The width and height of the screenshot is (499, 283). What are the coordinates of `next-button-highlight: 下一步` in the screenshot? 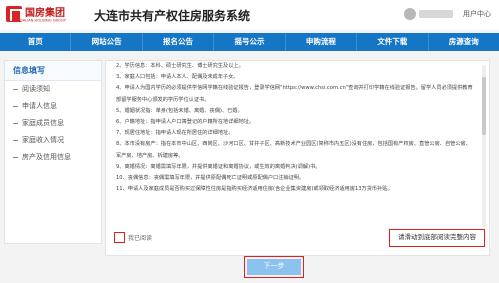 It's located at (274, 267).